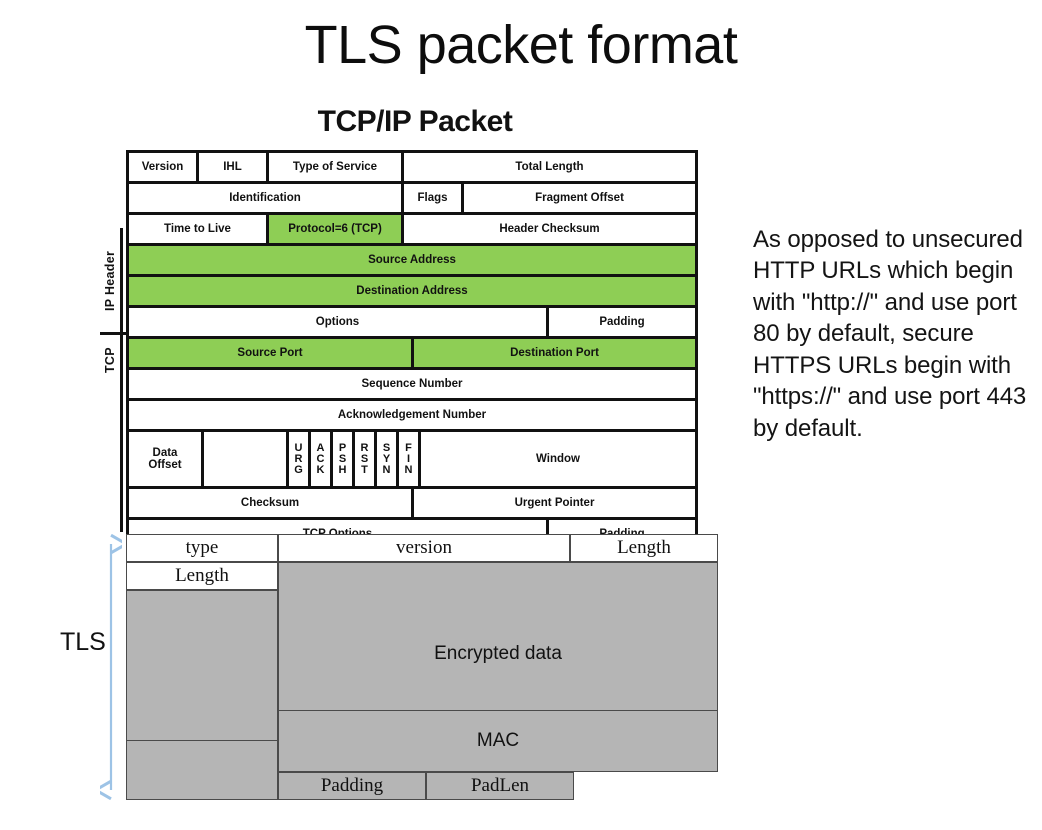  I want to click on field-type-of-service: Type of Service, so click(336, 167).